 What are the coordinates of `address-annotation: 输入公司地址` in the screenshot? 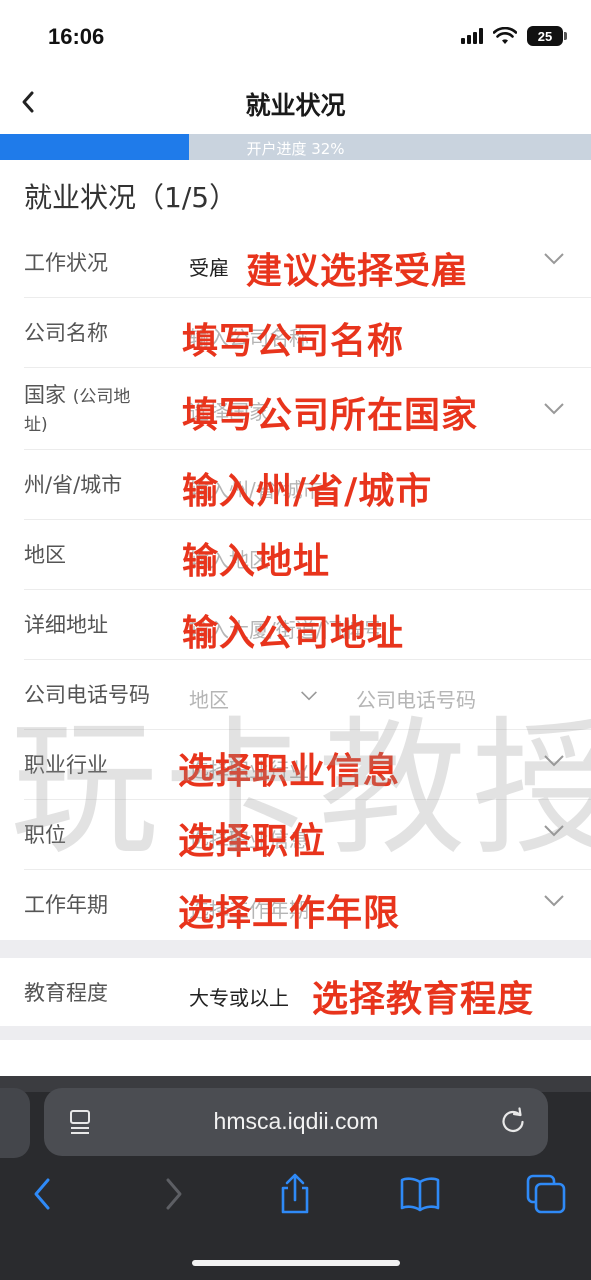 It's located at (293, 633).